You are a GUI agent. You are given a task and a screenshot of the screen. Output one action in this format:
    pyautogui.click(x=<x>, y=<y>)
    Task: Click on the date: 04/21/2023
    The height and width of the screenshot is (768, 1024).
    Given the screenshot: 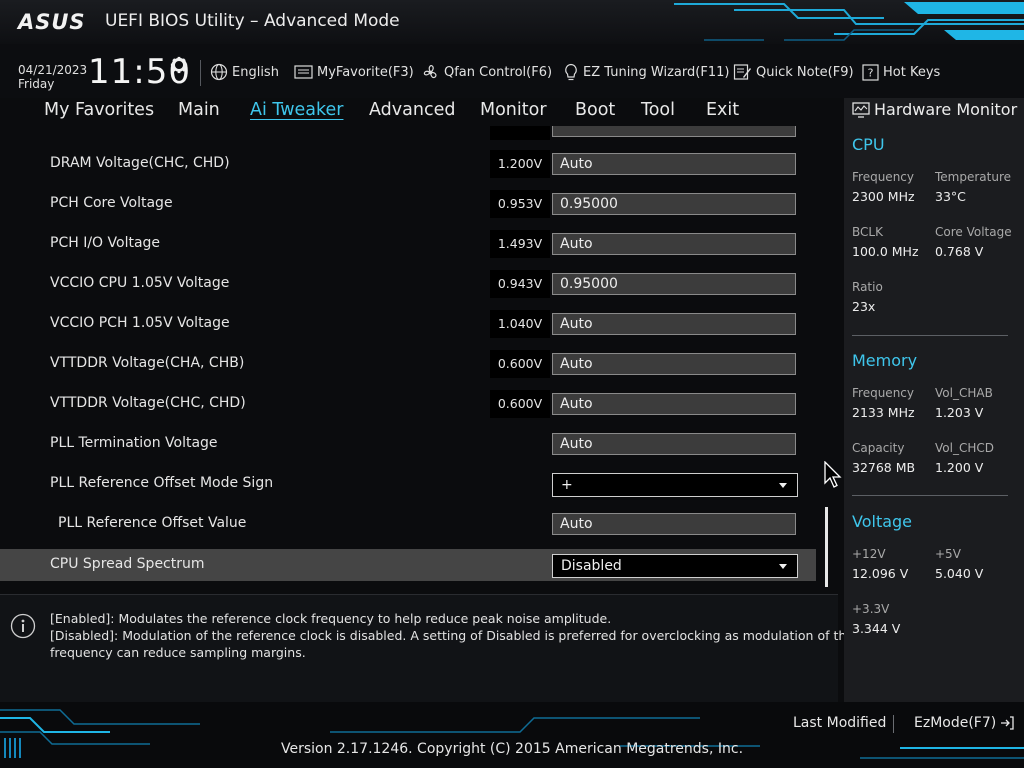 What is the action you would take?
    pyautogui.click(x=53, y=70)
    